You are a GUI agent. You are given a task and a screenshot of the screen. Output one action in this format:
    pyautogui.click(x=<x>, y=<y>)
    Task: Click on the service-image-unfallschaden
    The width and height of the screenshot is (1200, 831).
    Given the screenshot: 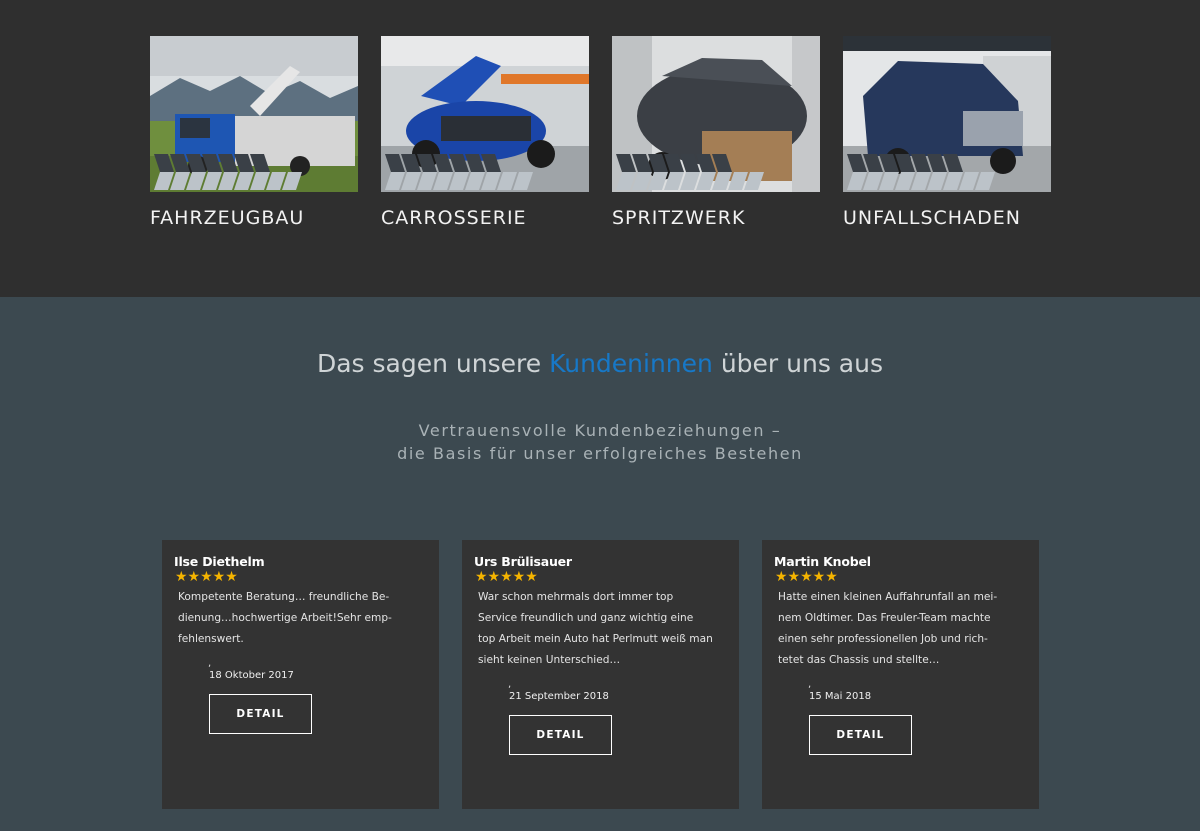 What is the action you would take?
    pyautogui.click(x=947, y=114)
    